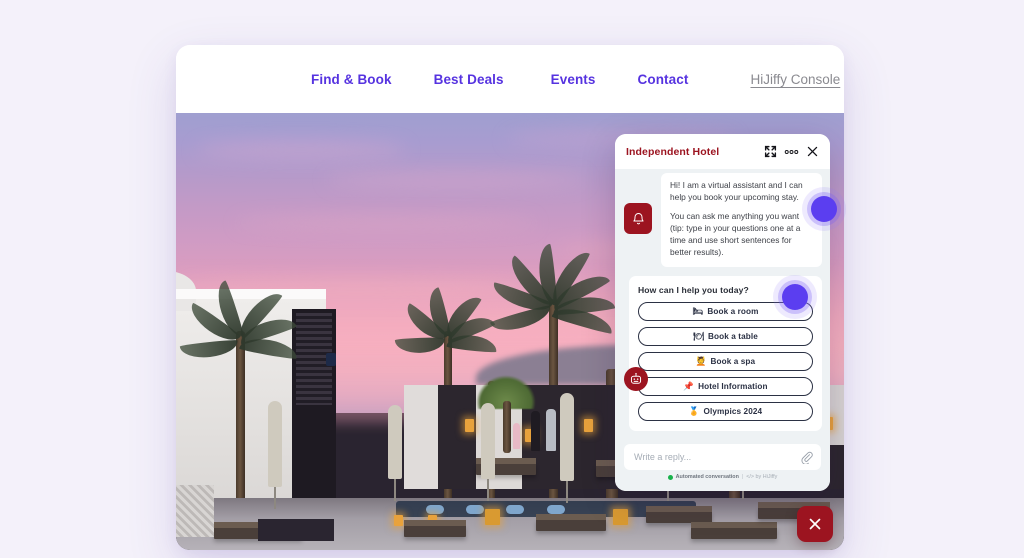 The image size is (1024, 558). I want to click on nav-link-contact: Contact, so click(663, 79).